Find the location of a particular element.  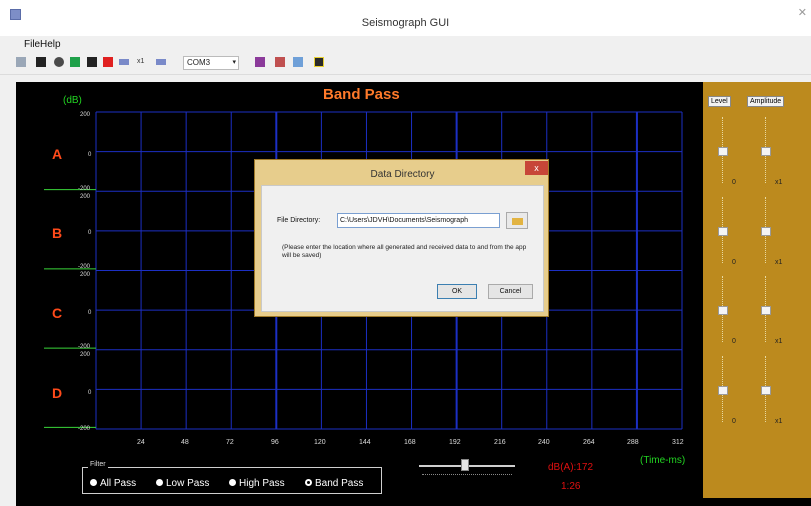

x-tick: 168 is located at coordinates (410, 442).